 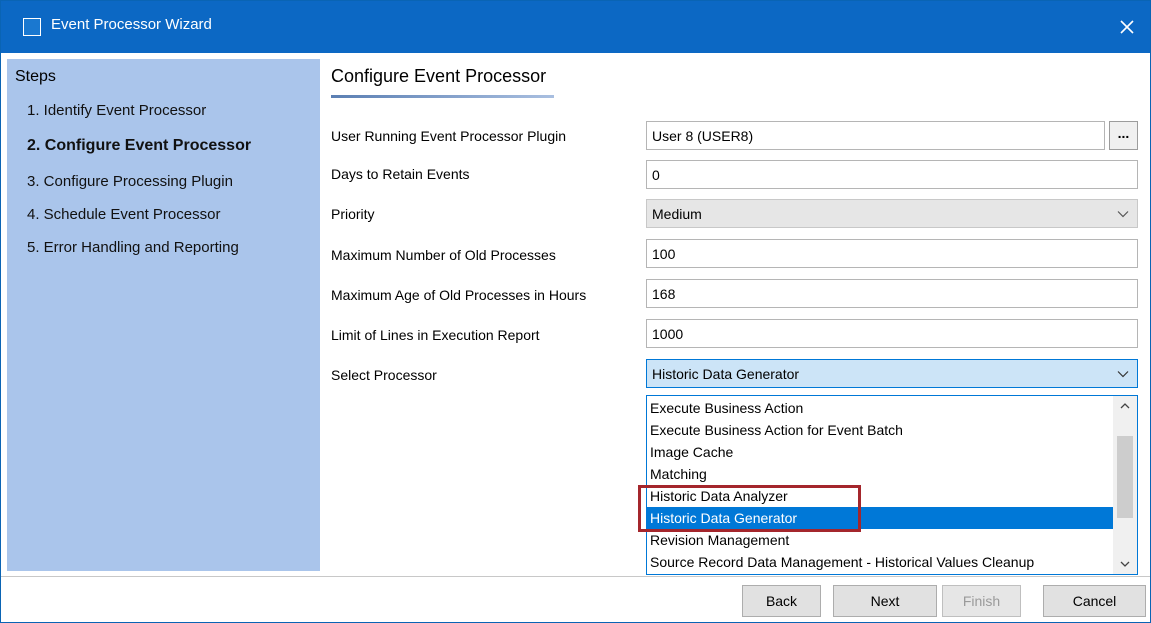 I want to click on step-configure-event-processor: 2. Configure Event Processor, so click(x=139, y=145).